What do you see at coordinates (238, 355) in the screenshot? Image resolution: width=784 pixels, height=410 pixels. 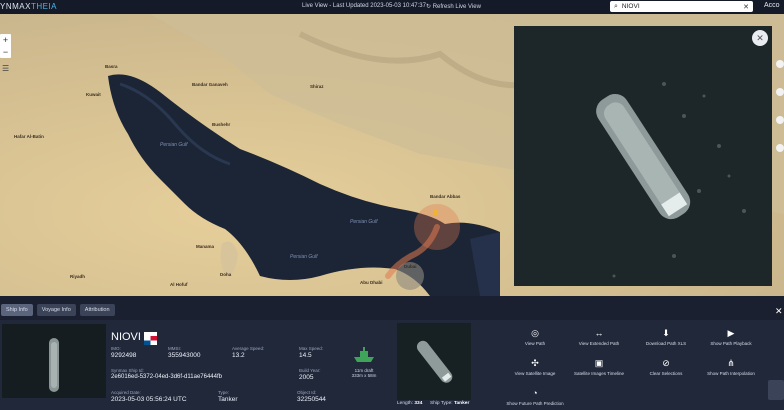 I see `avg-speed-value: 13.2` at bounding box center [238, 355].